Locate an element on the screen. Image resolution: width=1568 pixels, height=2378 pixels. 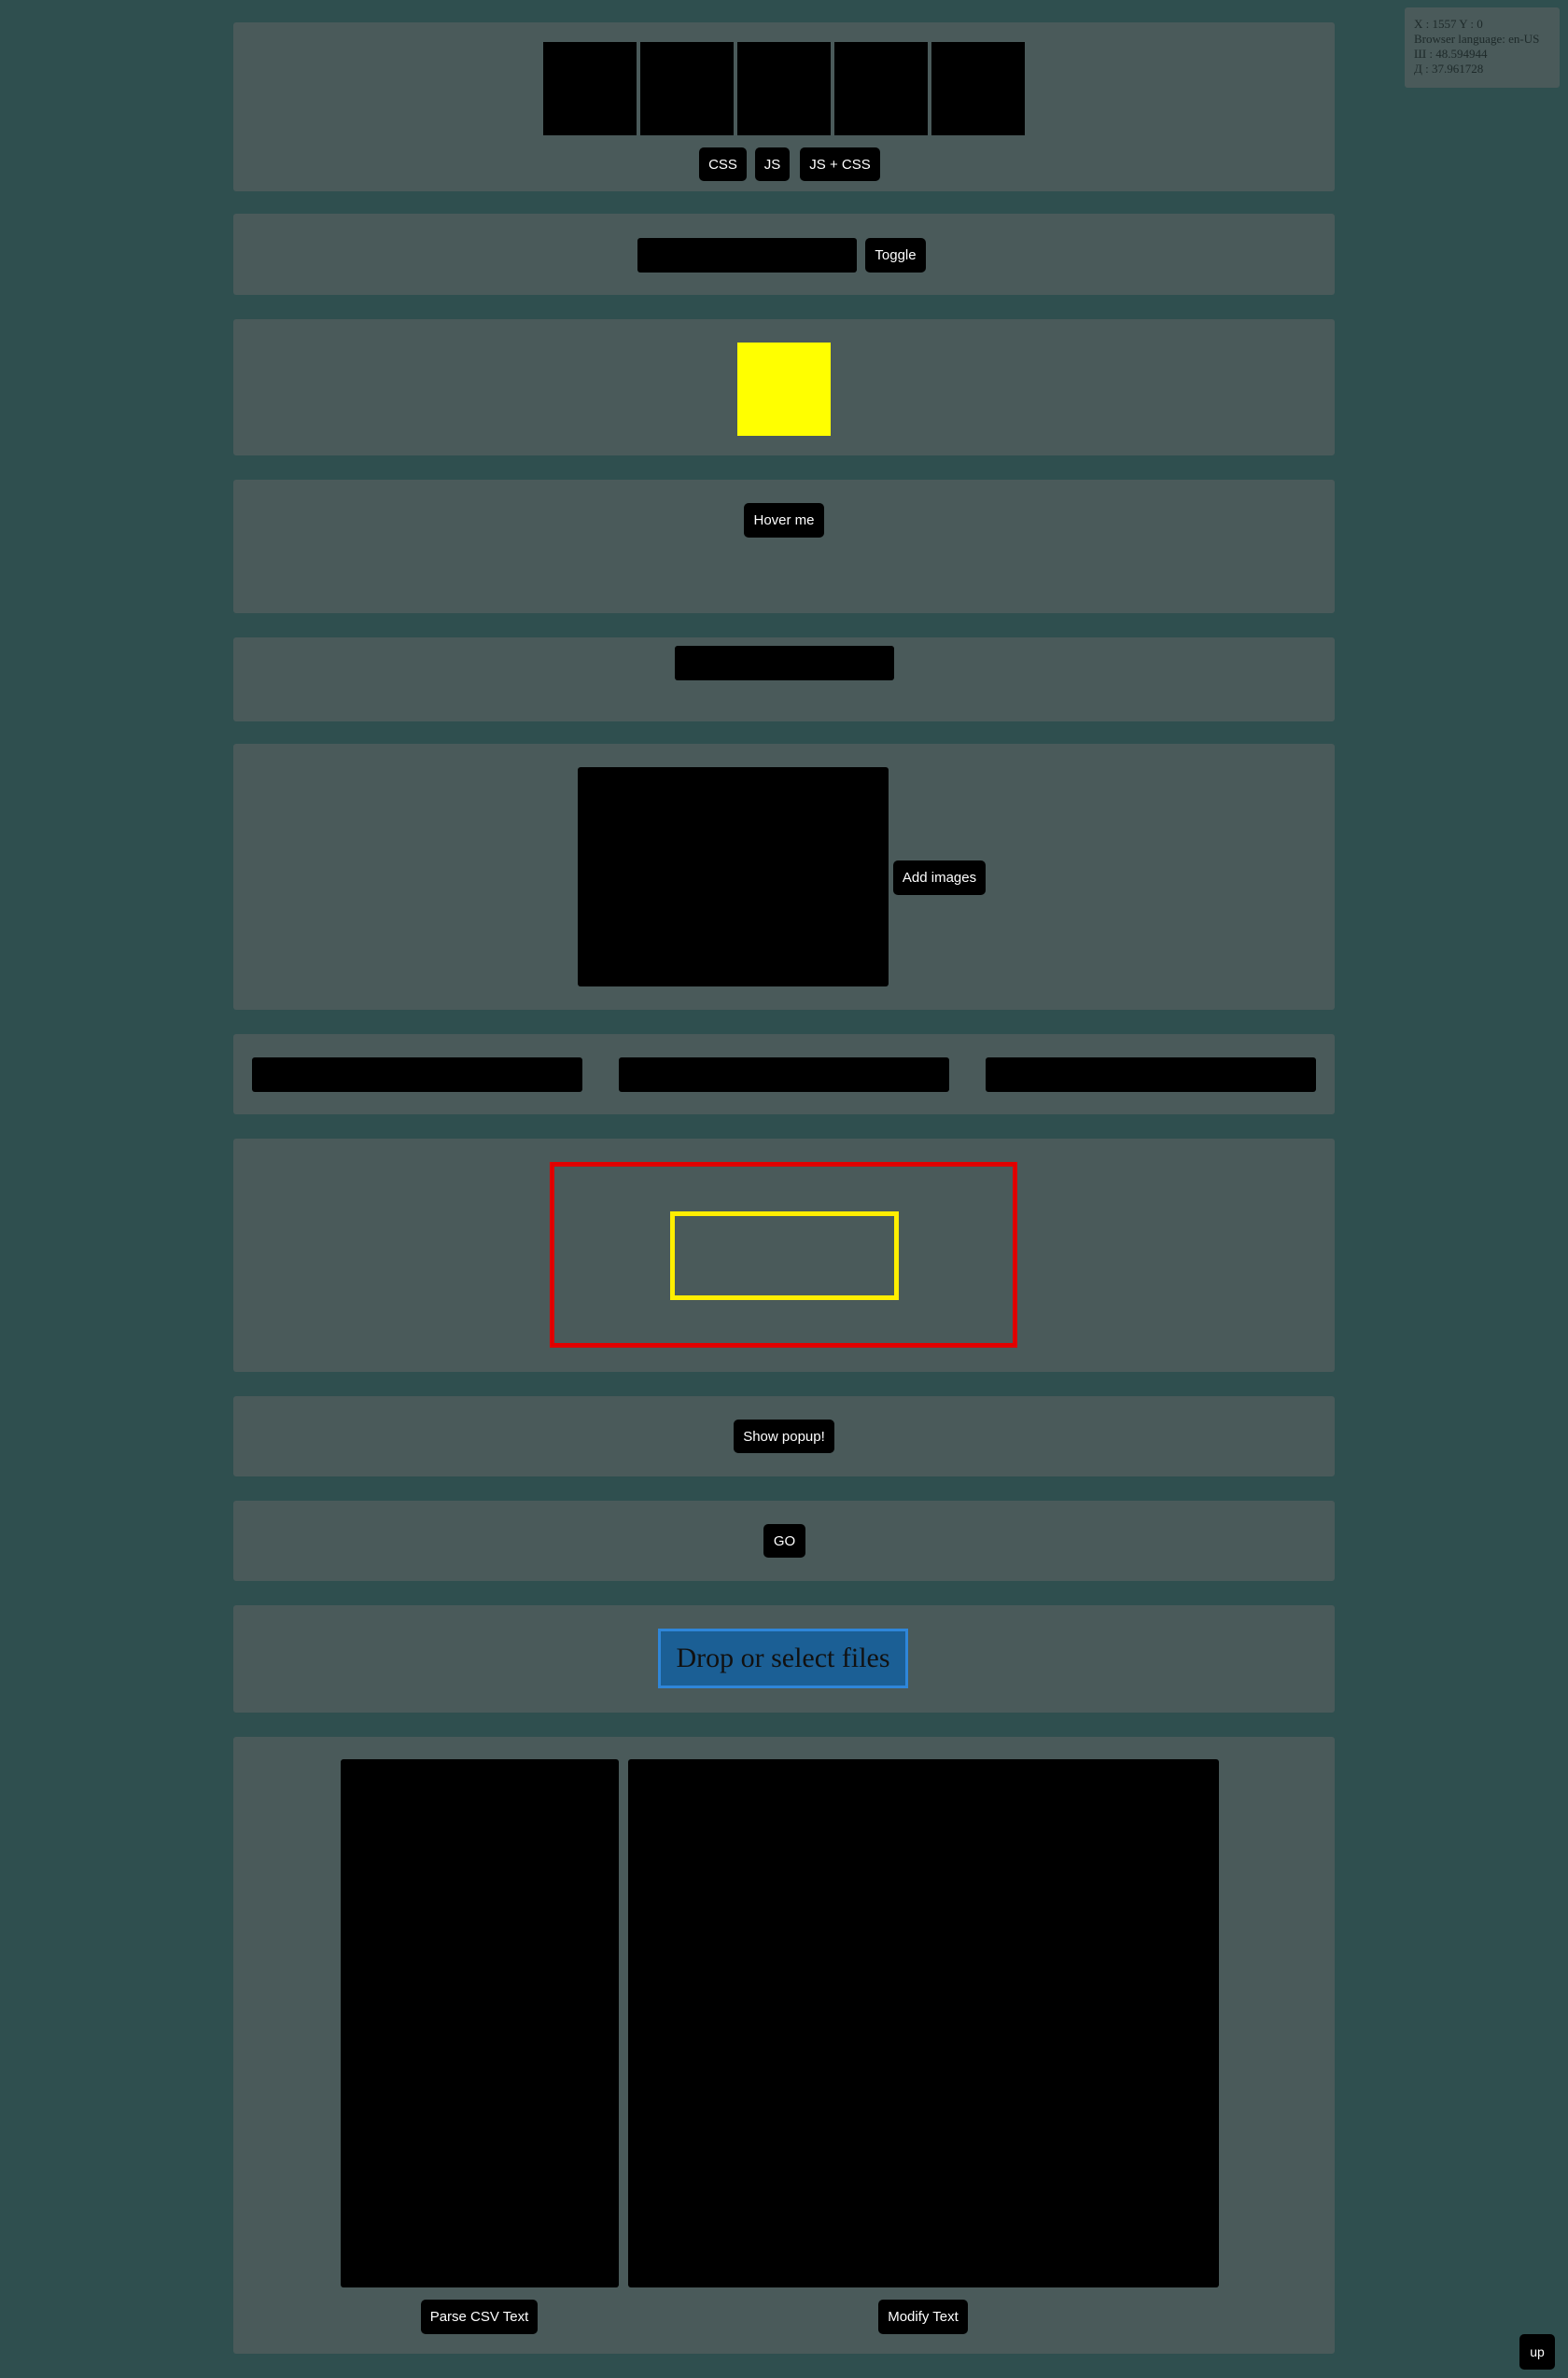
popup-panel: Show popup! is located at coordinates (784, 1436).